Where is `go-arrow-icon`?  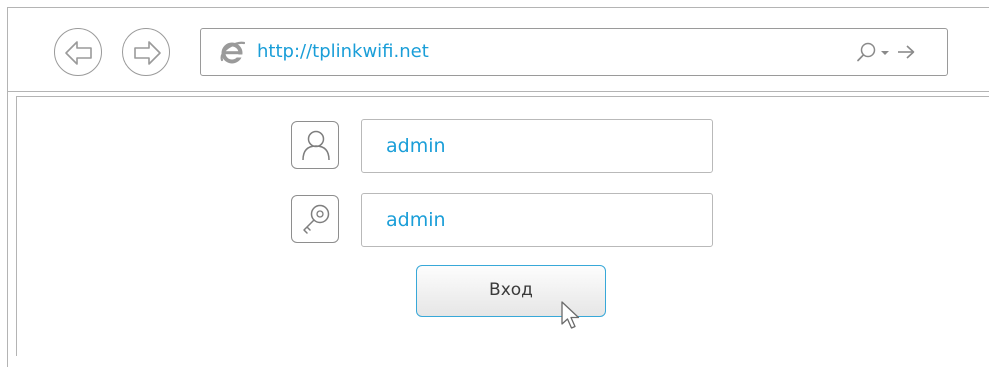
go-arrow-icon is located at coordinates (906, 52).